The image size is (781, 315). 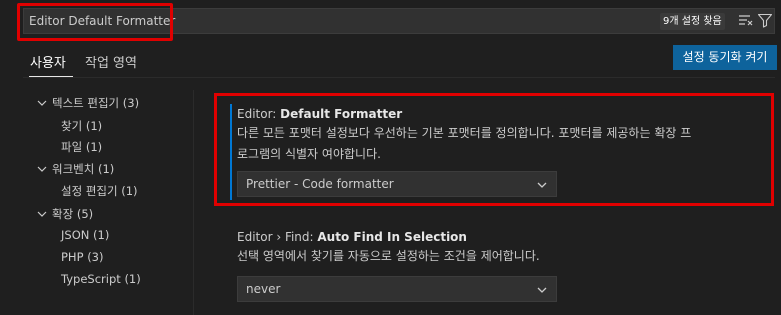 I want to click on tree-item-json: JSON (1), so click(x=85, y=235).